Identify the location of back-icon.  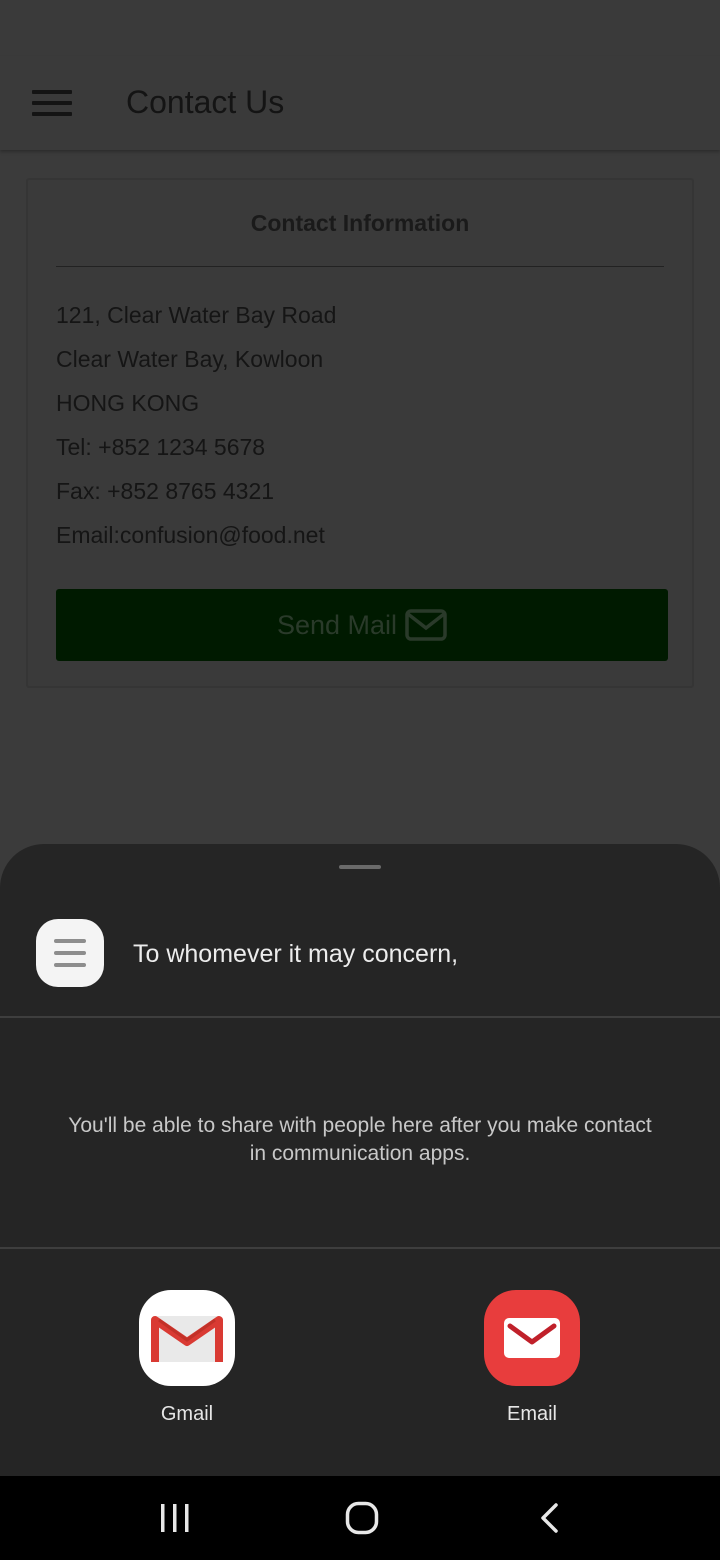
(550, 1518).